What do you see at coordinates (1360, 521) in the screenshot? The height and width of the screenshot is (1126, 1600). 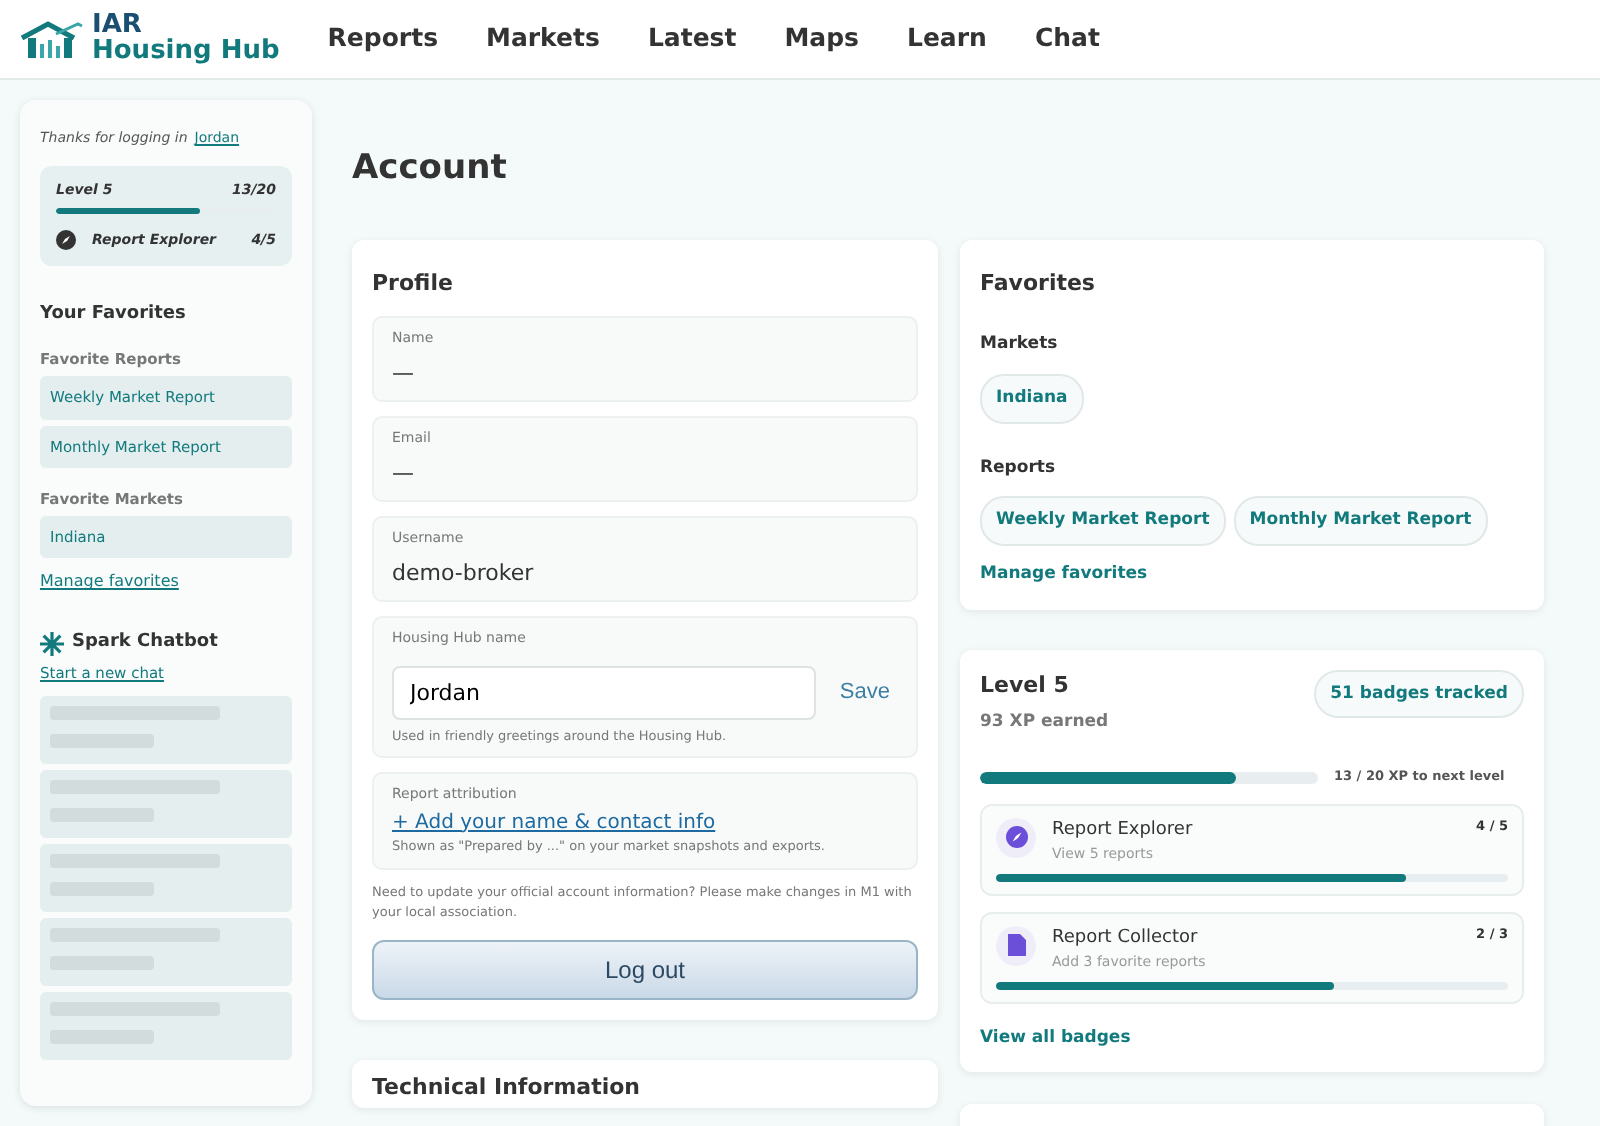 I see `favorite-chip: Monthly Market Report` at bounding box center [1360, 521].